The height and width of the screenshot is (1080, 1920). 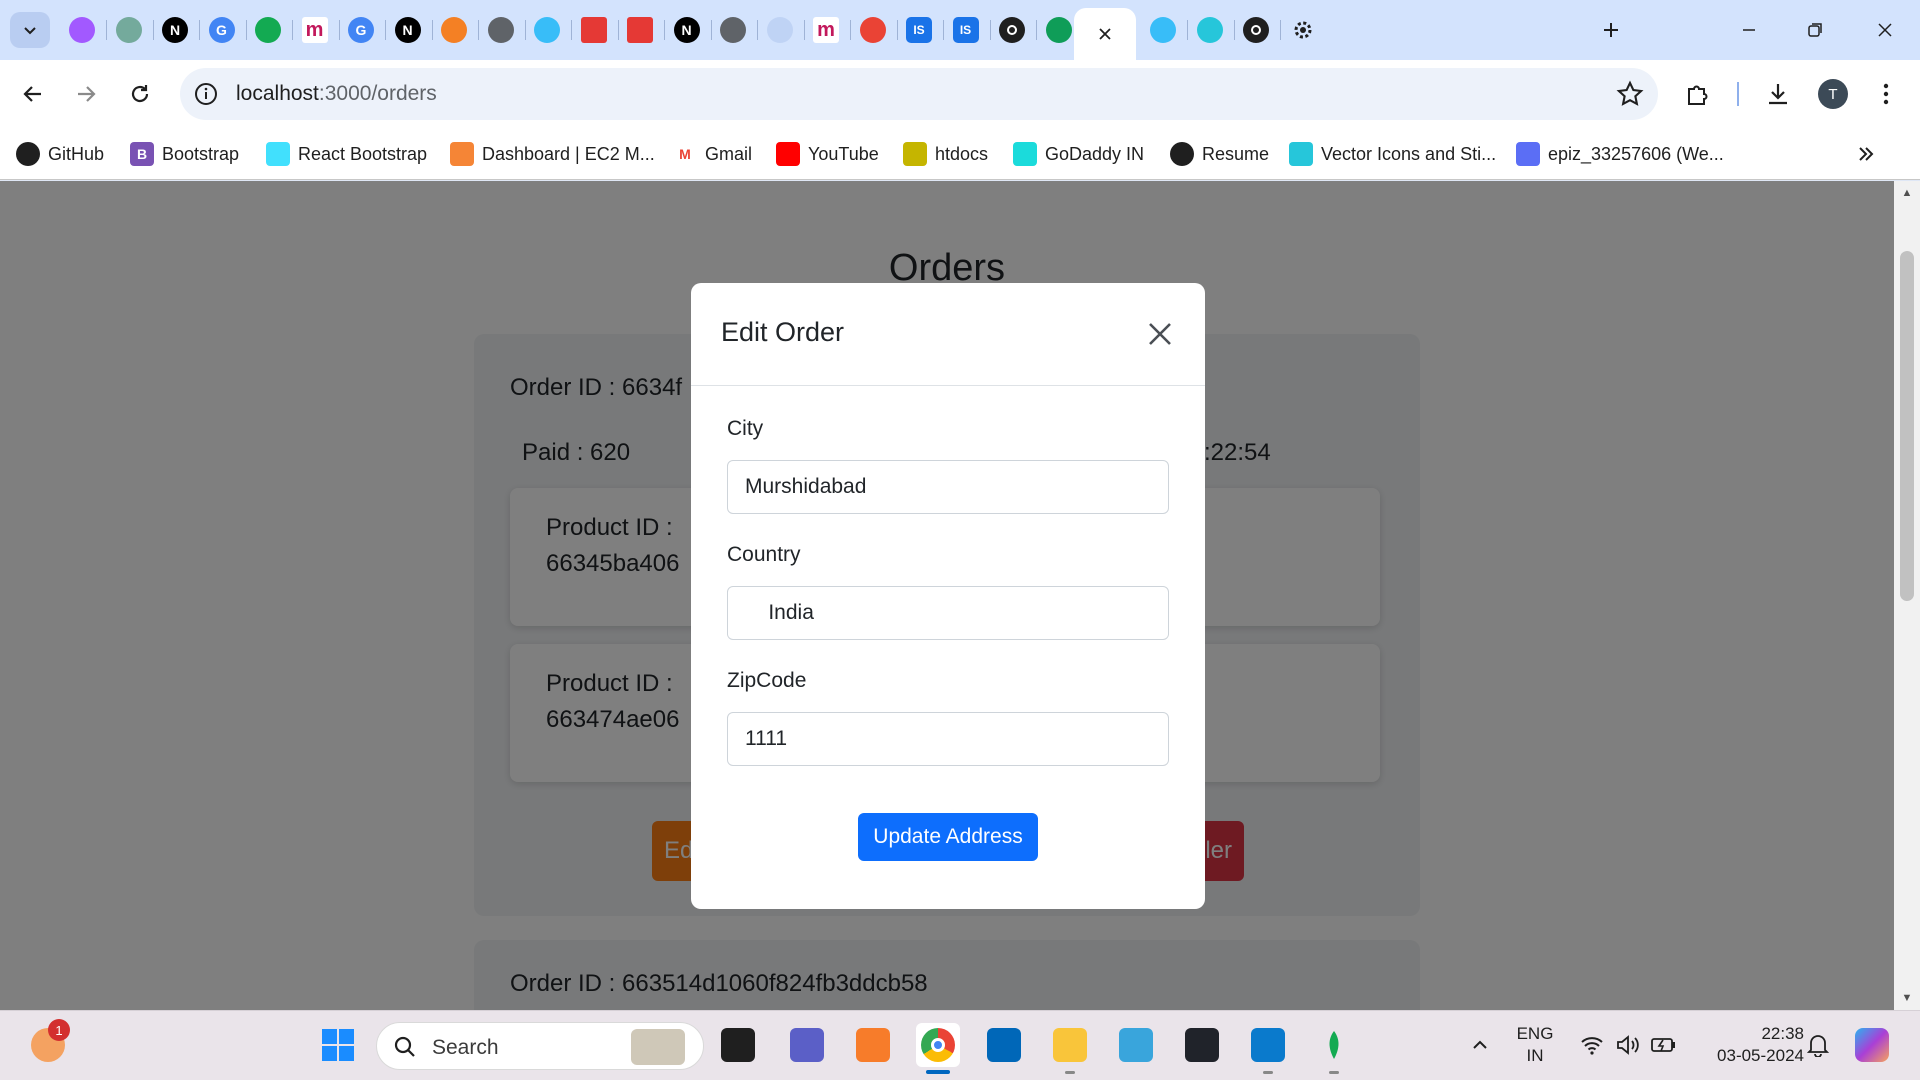 What do you see at coordinates (1749, 1045) in the screenshot?
I see `clock: 22:38 03-05-2024` at bounding box center [1749, 1045].